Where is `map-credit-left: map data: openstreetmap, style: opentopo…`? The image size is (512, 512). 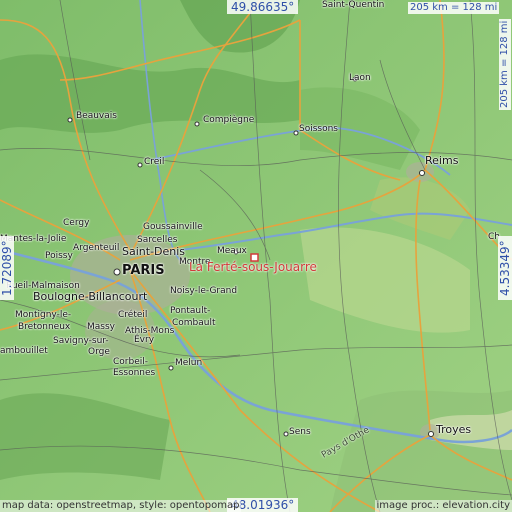
map-credit-left: map data: openstreetmap, style: opentopo… is located at coordinates (121, 506).